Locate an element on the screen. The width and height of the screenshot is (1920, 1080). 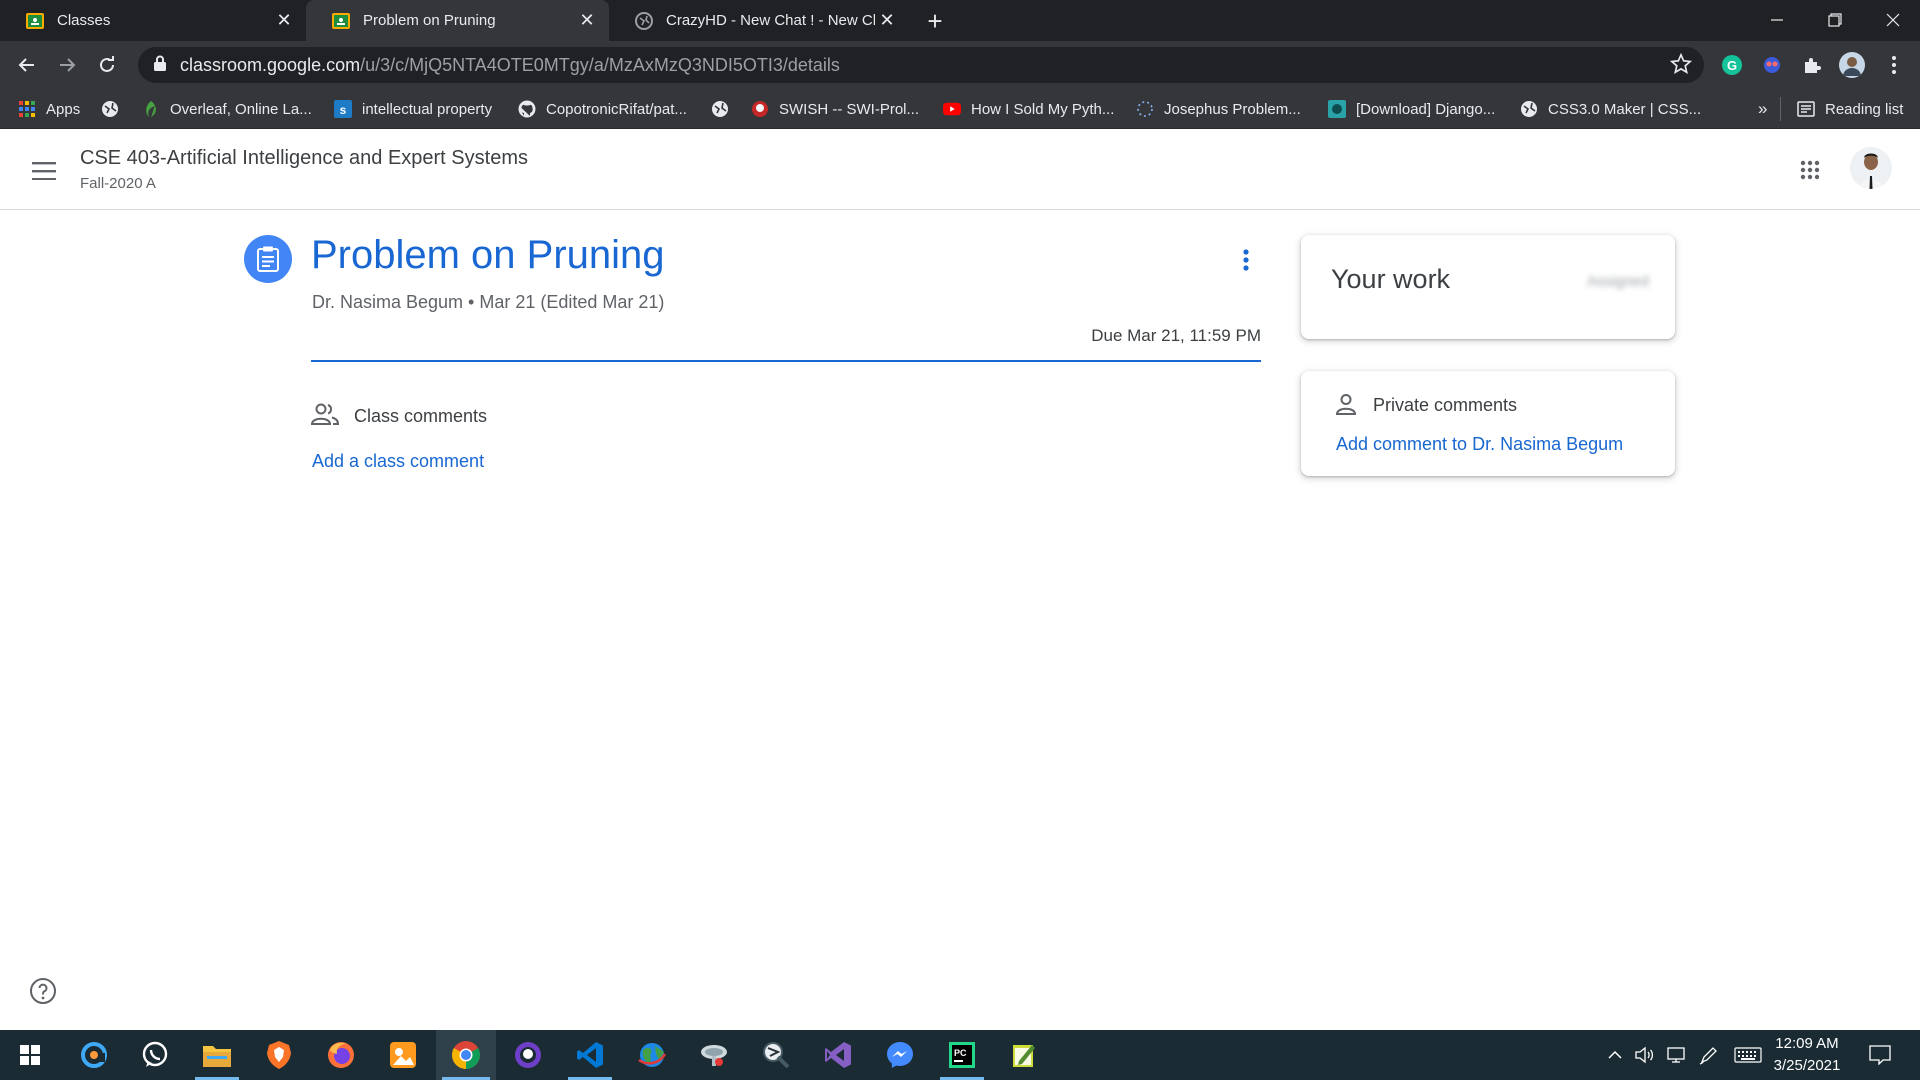
course-section: Fall-2020 A is located at coordinates (118, 183).